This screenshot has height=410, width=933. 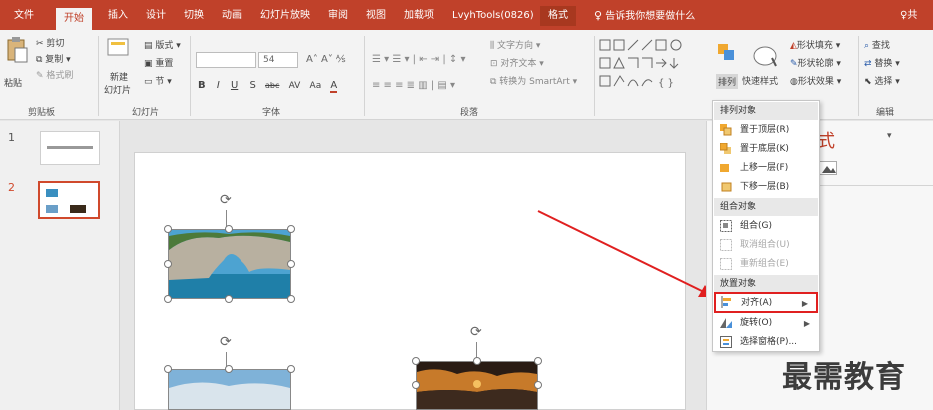 I want to click on regroup-icon, so click(x=726, y=264).